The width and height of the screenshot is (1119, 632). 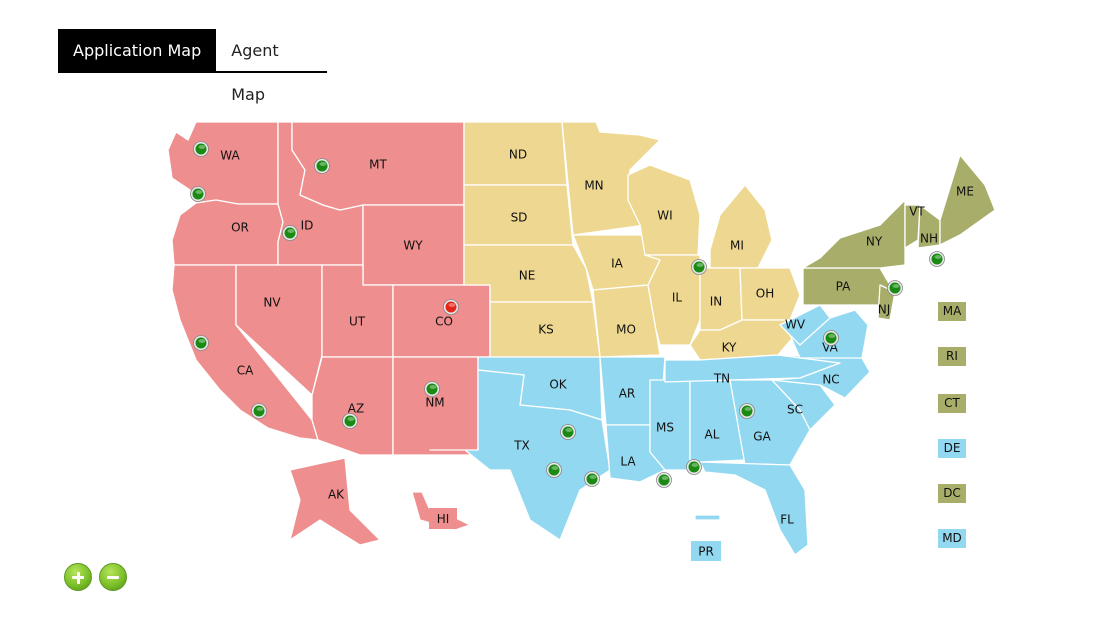 I want to click on state-label-tn: TN, so click(x=721, y=379).